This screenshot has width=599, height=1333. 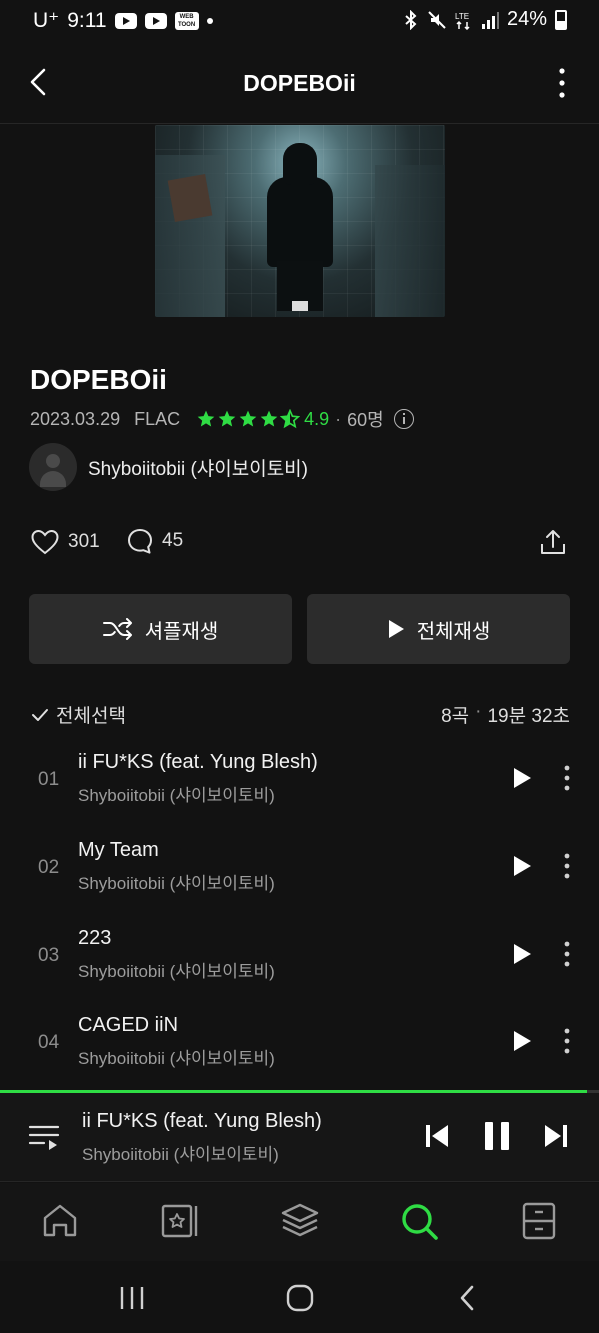 What do you see at coordinates (140, 541) in the screenshot?
I see `comment-icon` at bounding box center [140, 541].